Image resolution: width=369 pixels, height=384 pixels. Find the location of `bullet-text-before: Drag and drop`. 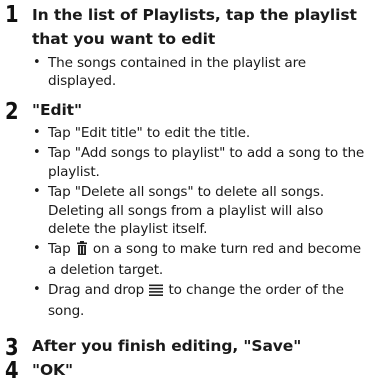

bullet-text-before: Drag and drop is located at coordinates (98, 290).